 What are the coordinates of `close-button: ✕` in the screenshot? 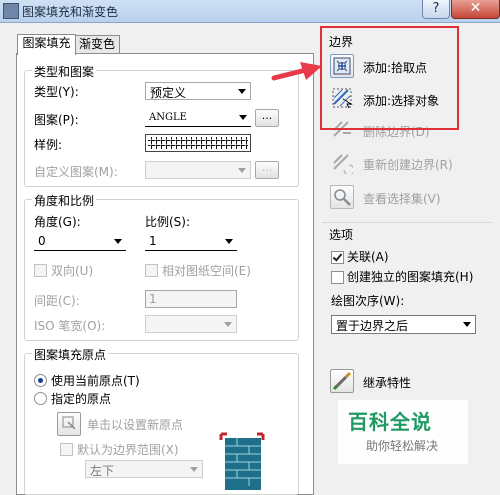 It's located at (475, 9).